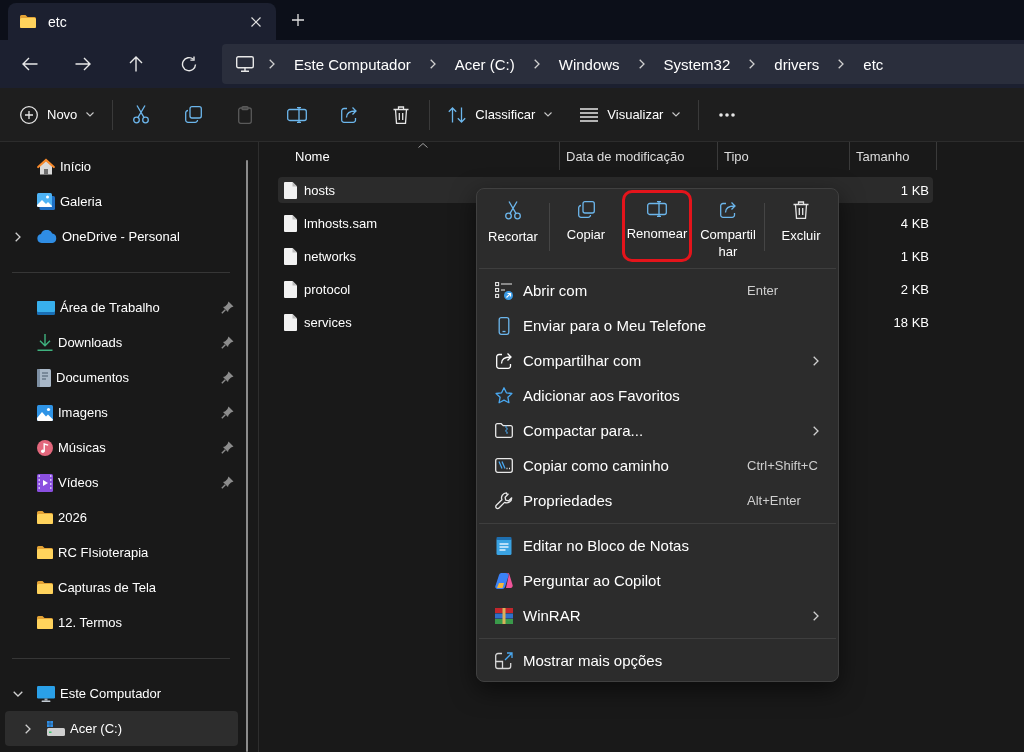 The height and width of the screenshot is (752, 1024). Describe the element at coordinates (911, 322) in the screenshot. I see `file-size: 18 KB` at that location.